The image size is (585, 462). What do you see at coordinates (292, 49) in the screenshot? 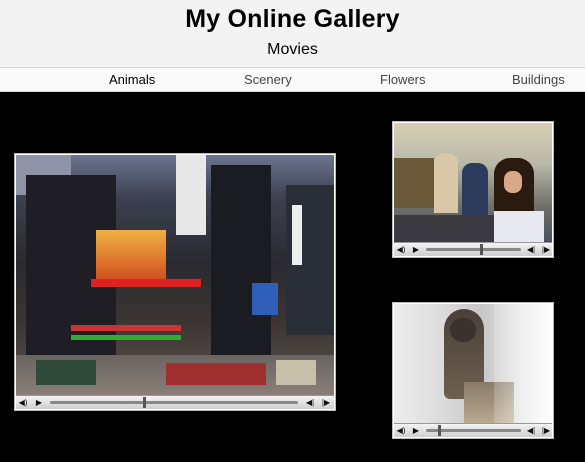
I see `page-subtitle: Movies` at bounding box center [292, 49].